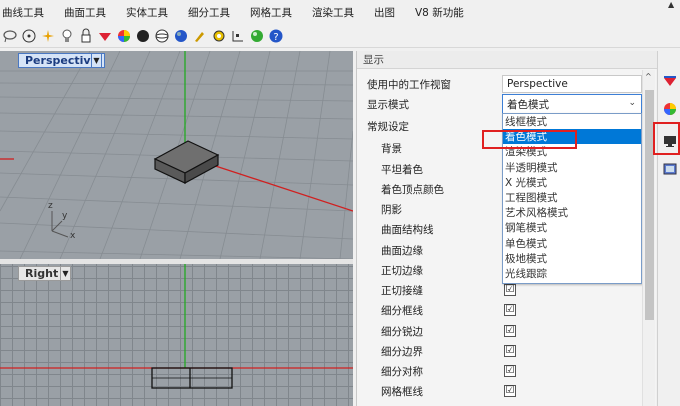 This screenshot has height=406, width=680. Describe the element at coordinates (147, 12) in the screenshot. I see `menu-solid-tools: 实体工具` at that location.